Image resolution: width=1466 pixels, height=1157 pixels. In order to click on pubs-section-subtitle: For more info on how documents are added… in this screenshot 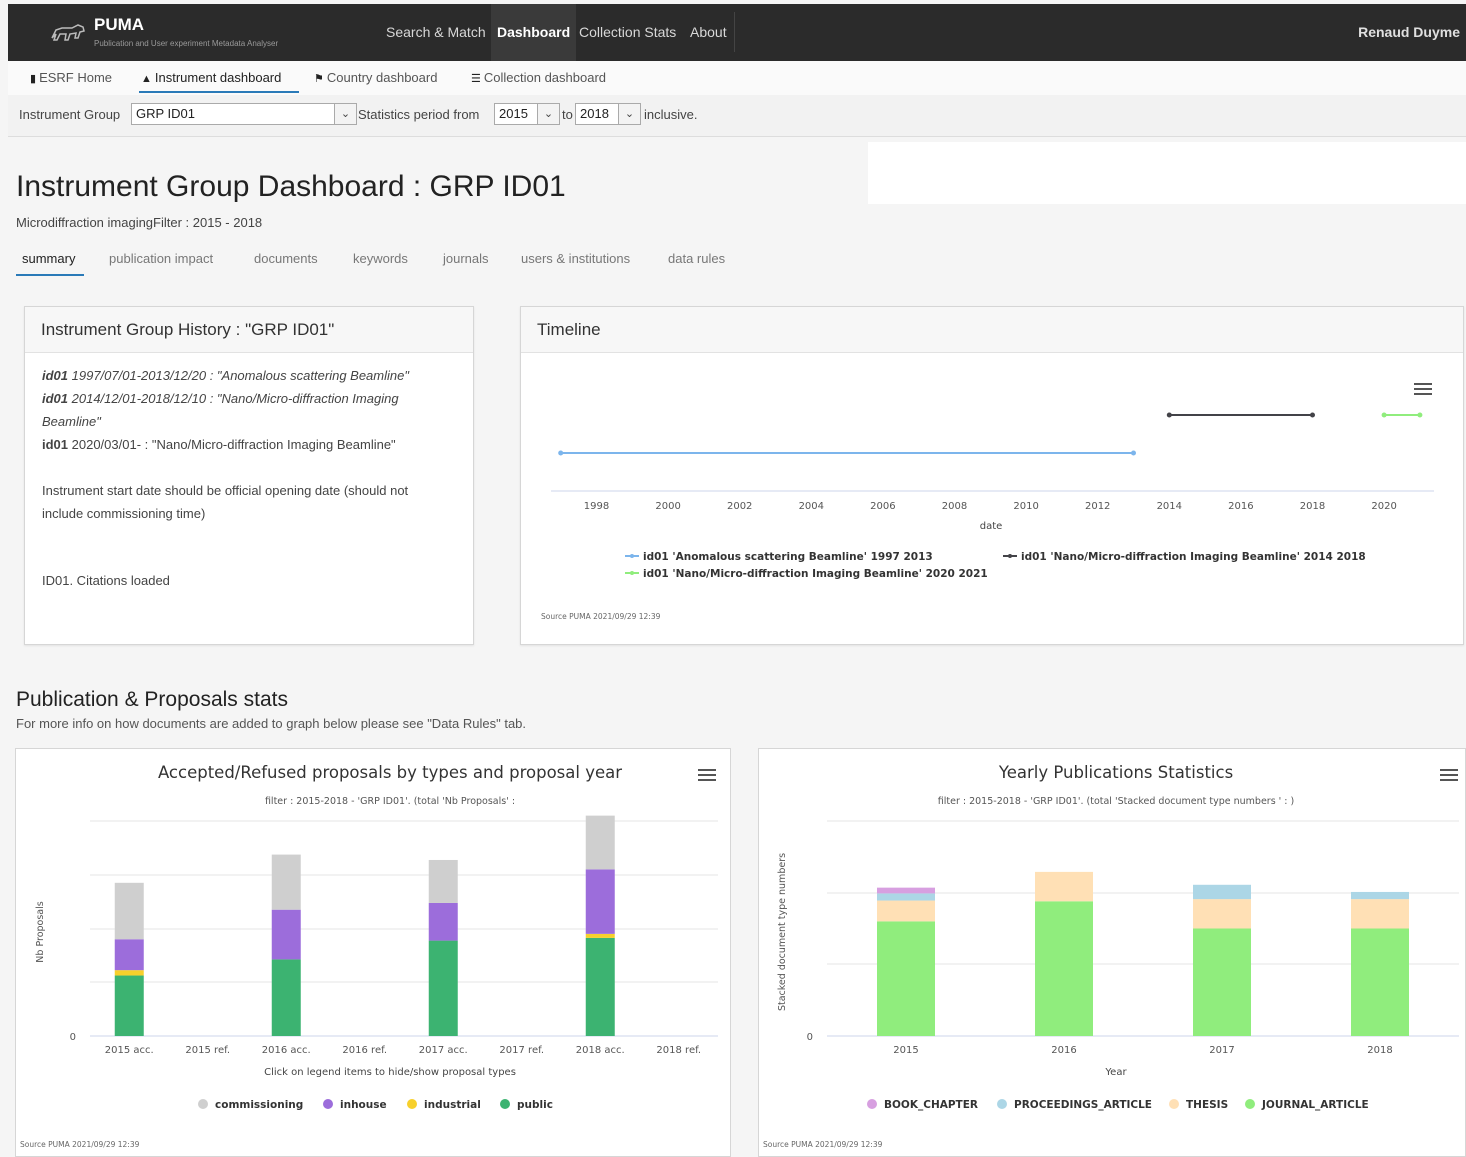, I will do `click(271, 723)`.